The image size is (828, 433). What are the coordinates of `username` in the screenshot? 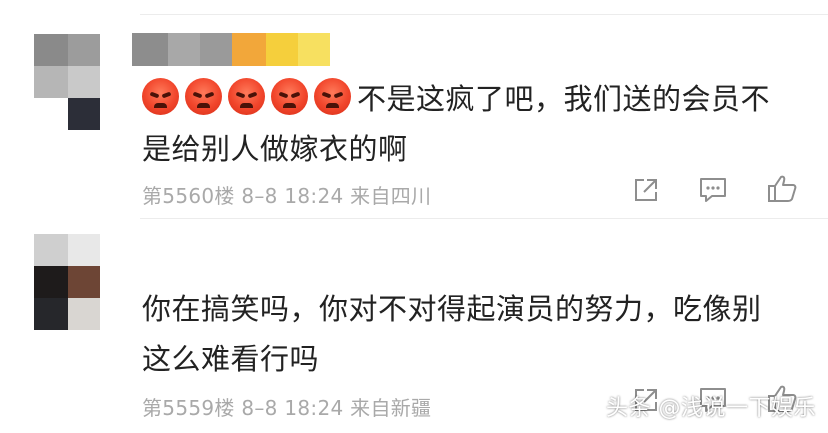 It's located at (231, 49).